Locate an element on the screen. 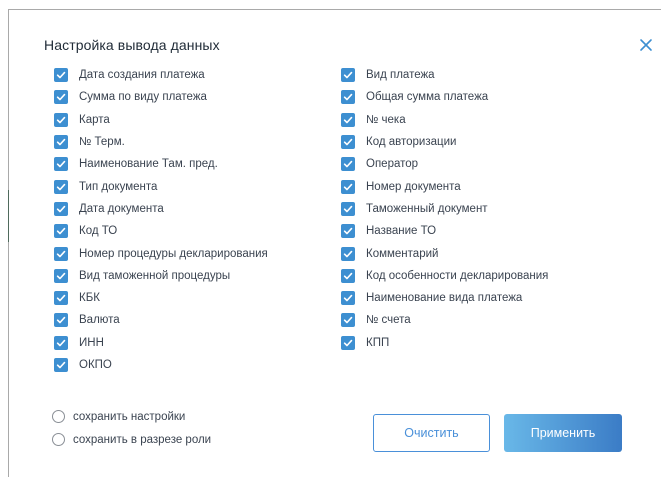  option-checkbox-item: Вид платежа is located at coordinates (444, 75).